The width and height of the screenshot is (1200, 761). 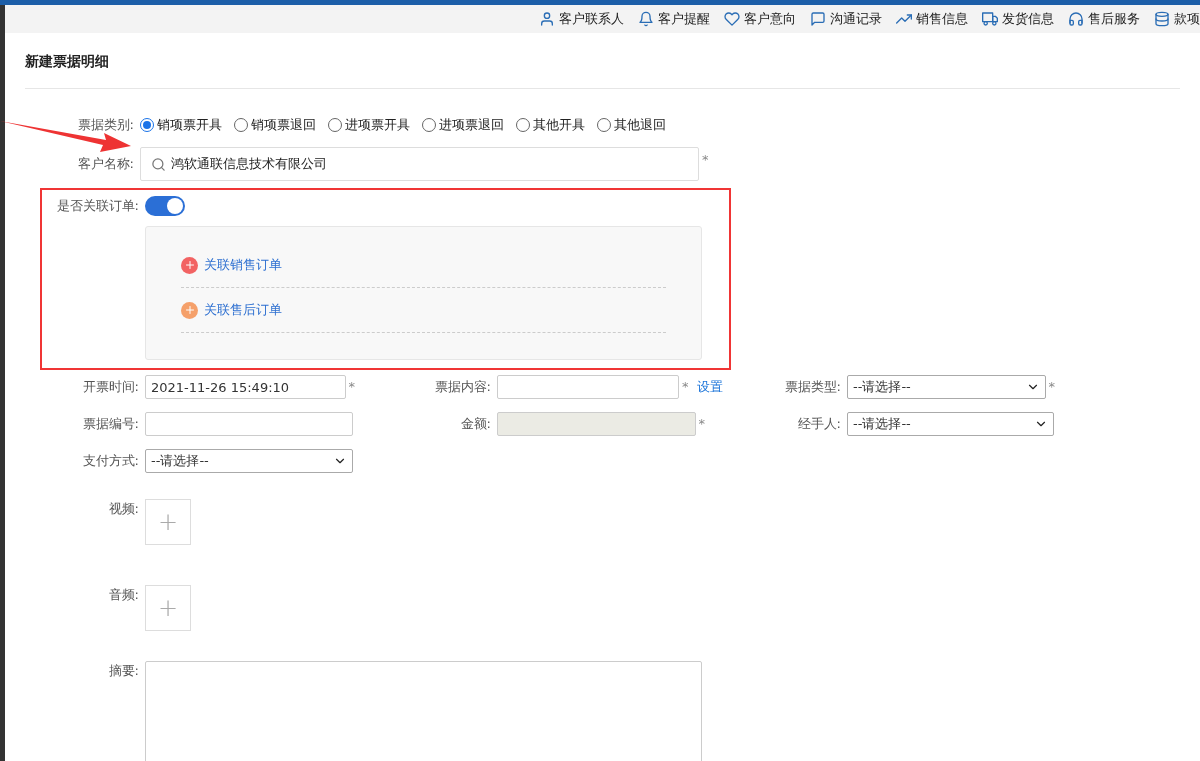 I want to click on text-field: 2021-11-26 15:49:10, so click(x=245, y=387).